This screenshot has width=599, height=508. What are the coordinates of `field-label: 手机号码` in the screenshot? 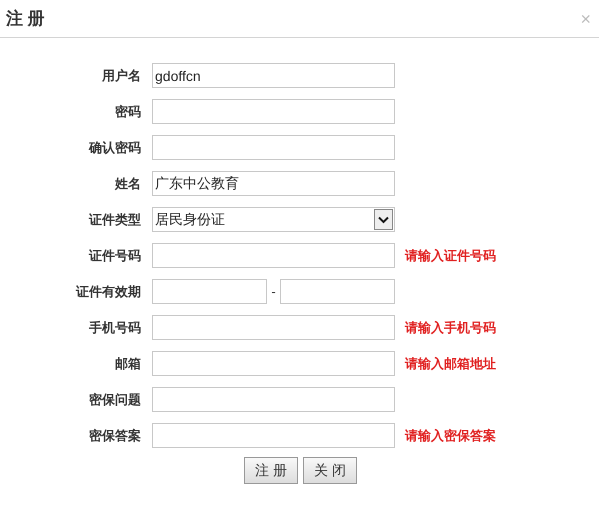 It's located at (115, 327).